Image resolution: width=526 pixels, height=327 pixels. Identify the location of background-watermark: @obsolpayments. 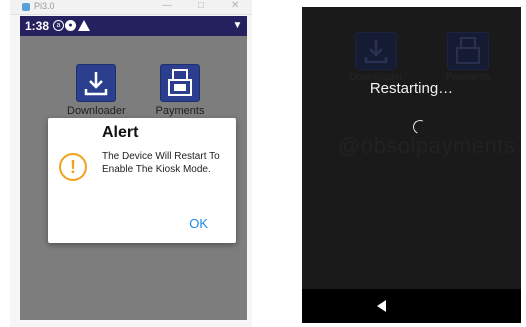
(427, 145).